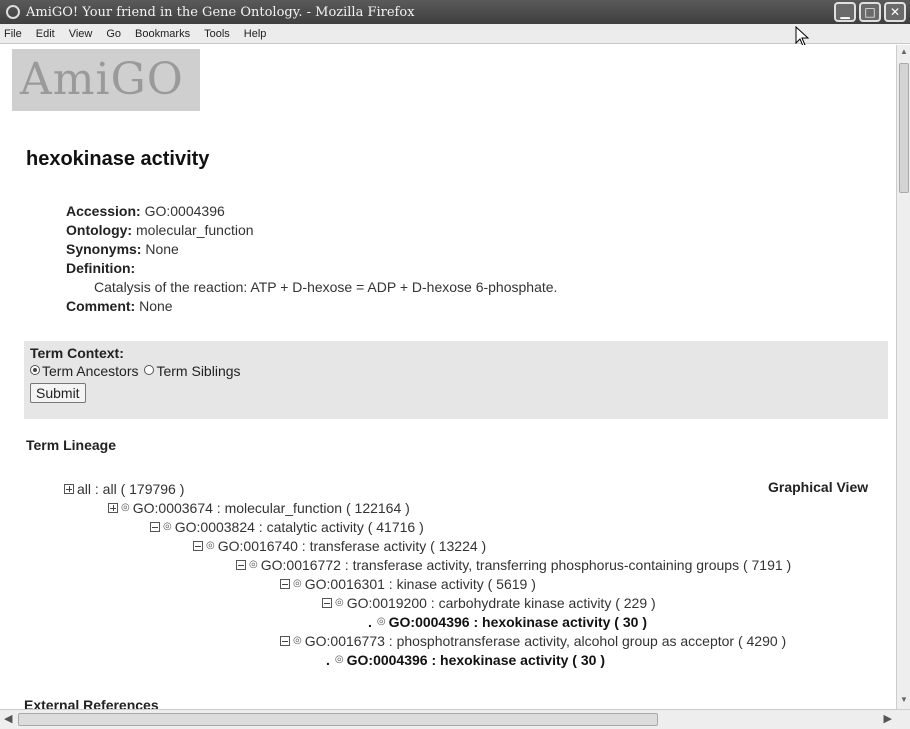 This screenshot has height=729, width=910. I want to click on amigo-logo: AmiGO, so click(106, 80).